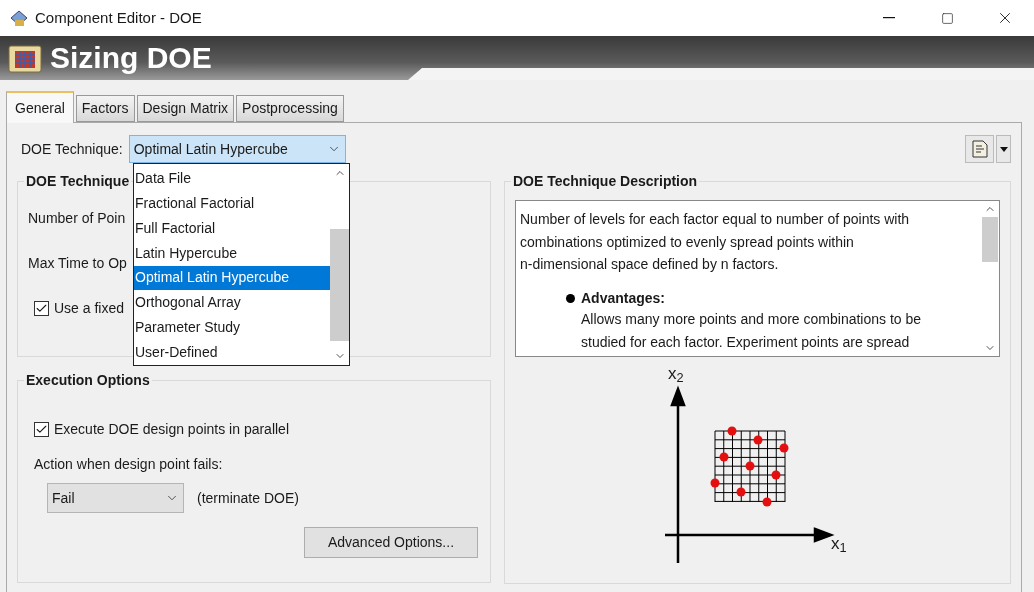  I want to click on field-label: DOE Technique:, so click(72, 149).